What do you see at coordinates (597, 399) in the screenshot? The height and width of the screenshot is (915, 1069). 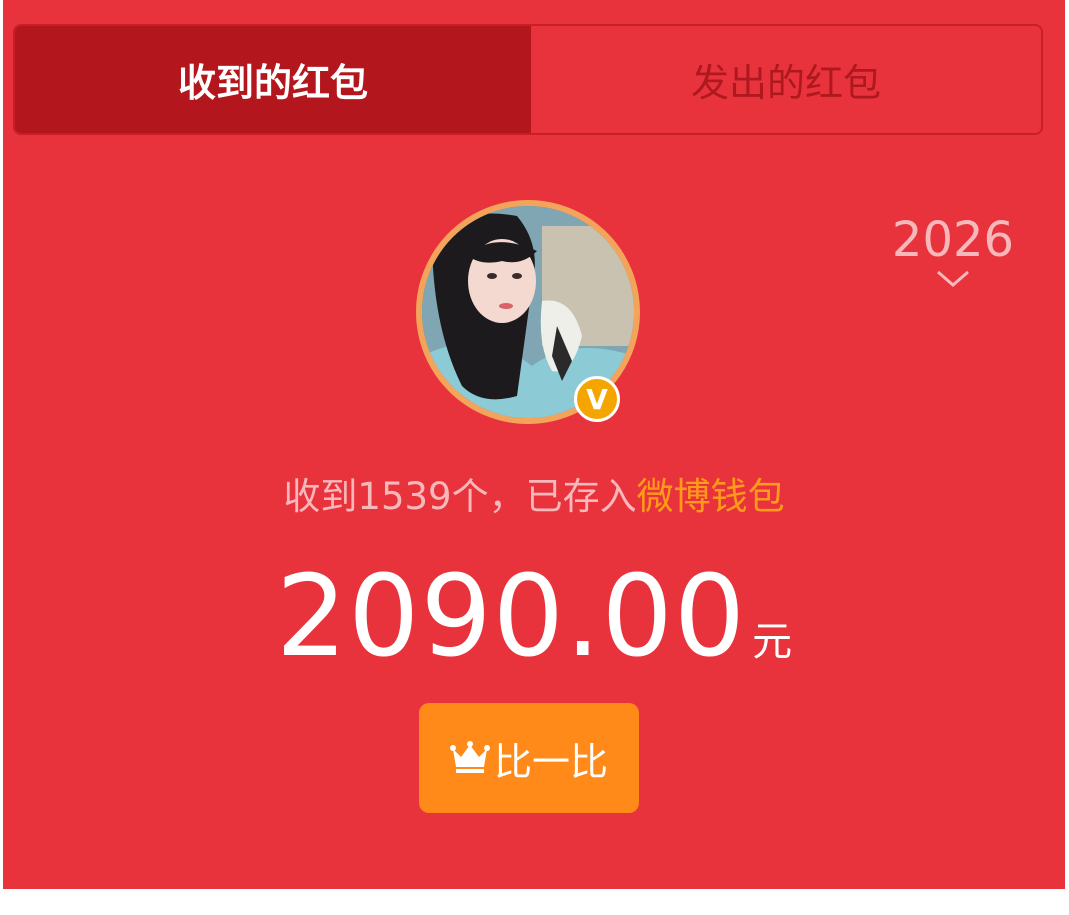 I see `verified-badge-icon: V` at bounding box center [597, 399].